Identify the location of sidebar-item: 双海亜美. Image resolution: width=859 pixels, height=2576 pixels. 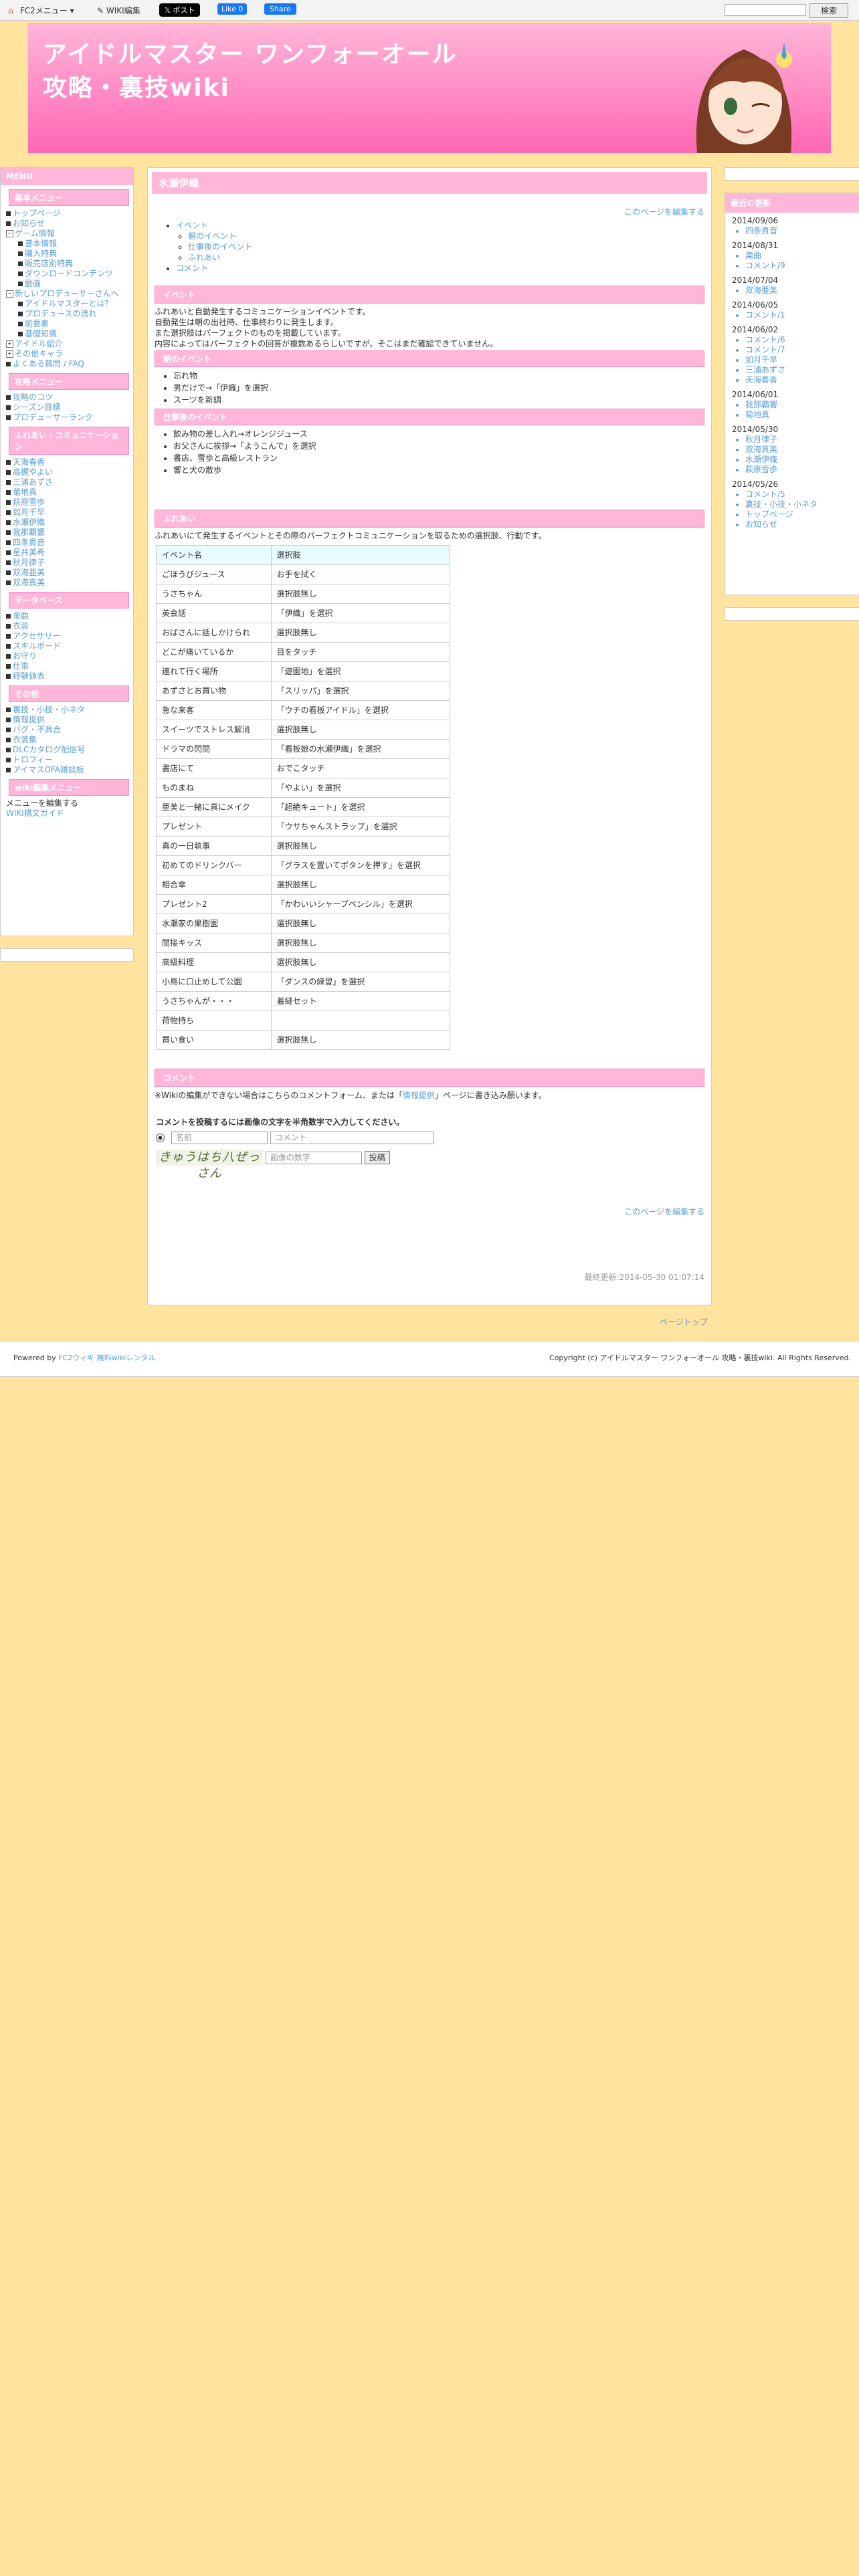
(69, 573).